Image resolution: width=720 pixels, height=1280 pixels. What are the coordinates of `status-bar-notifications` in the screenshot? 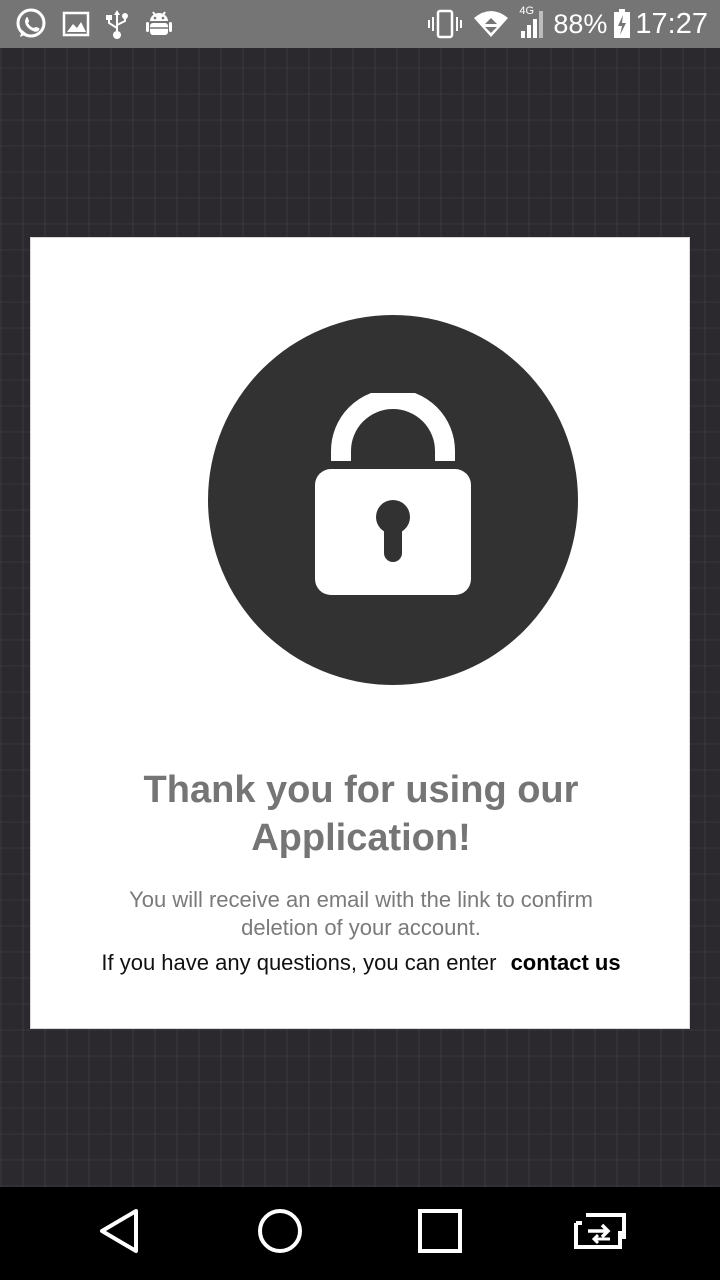 It's located at (101, 24).